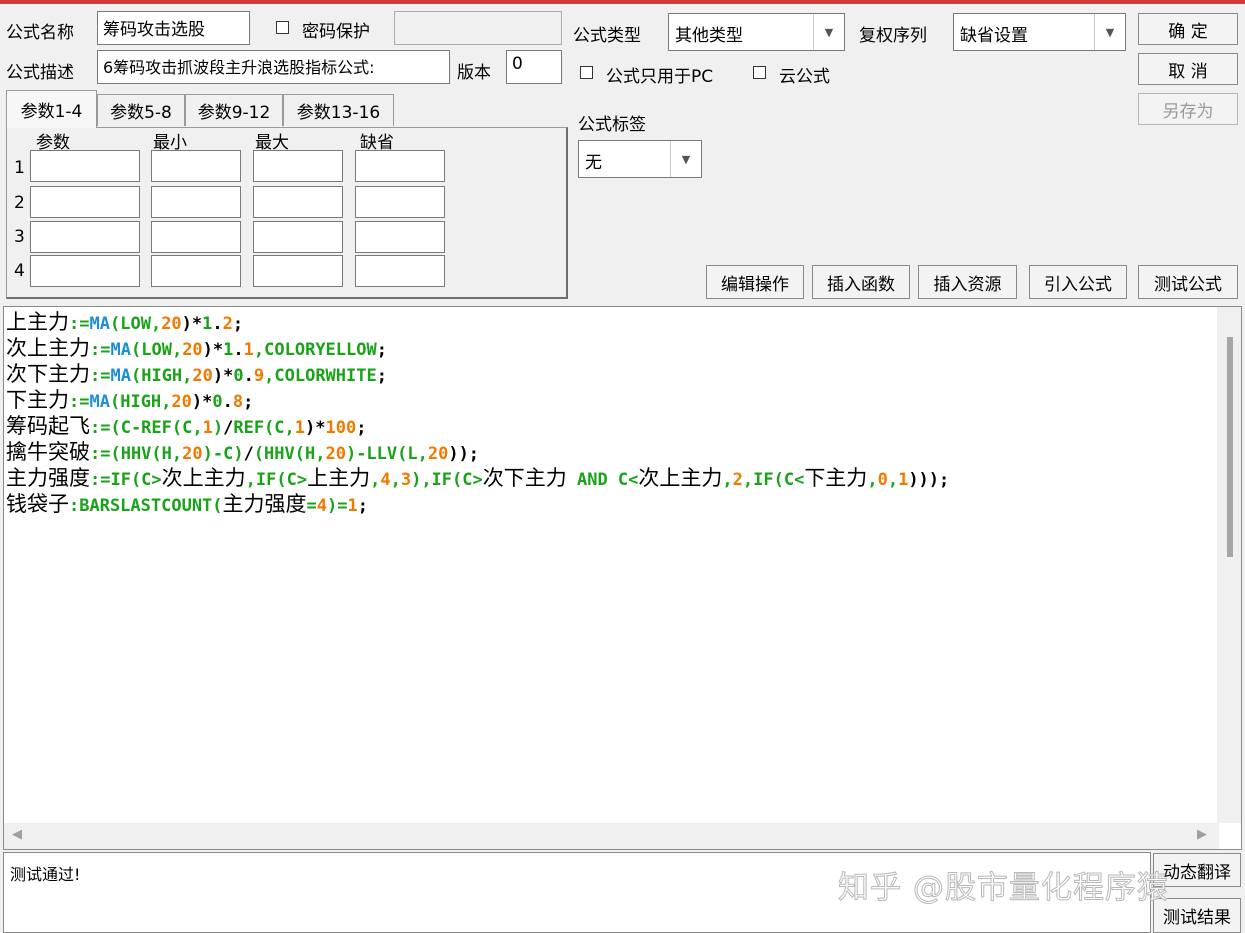 Image resolution: width=1245 pixels, height=933 pixels. What do you see at coordinates (1188, 29) in the screenshot?
I see `ok-button: 确 定` at bounding box center [1188, 29].